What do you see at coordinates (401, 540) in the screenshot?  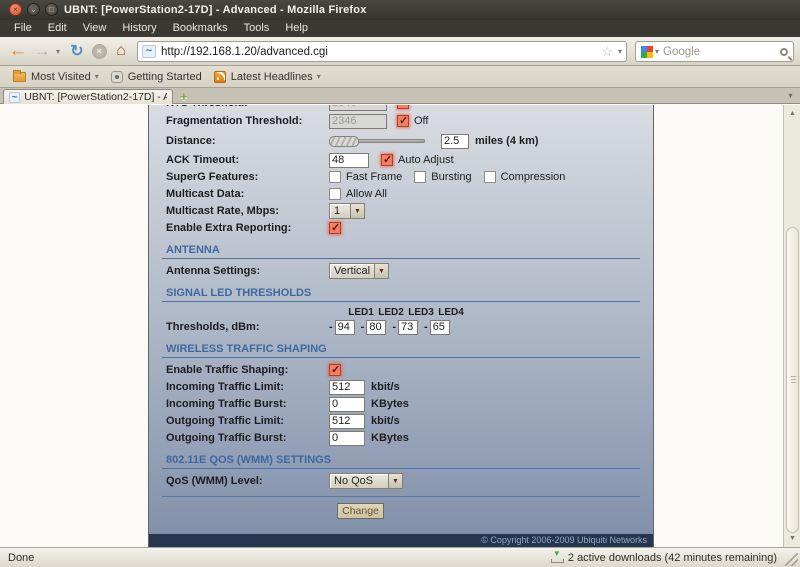 I see `page-footer: © Copyright 2006-2009 Ubiquiti Networks` at bounding box center [401, 540].